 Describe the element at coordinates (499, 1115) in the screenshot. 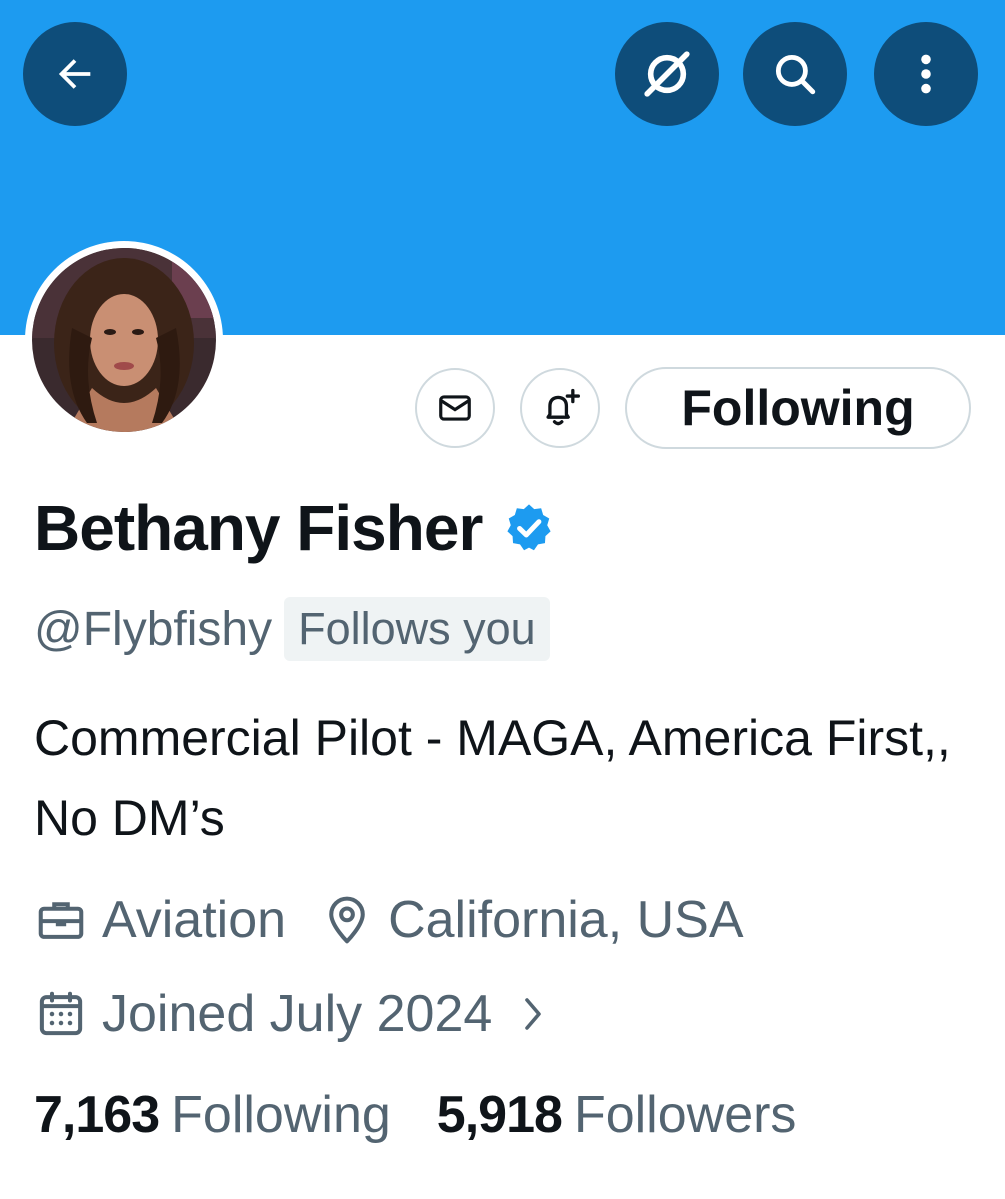

I see `followers-count: 5,918` at that location.